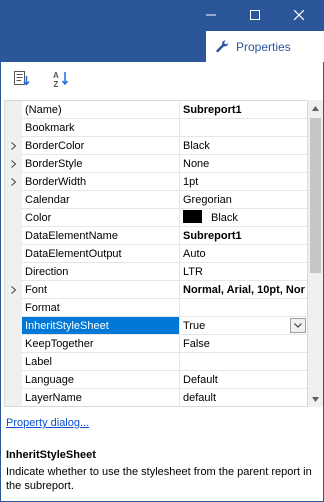 The height and width of the screenshot is (502, 324). I want to click on property-value: Normal, Arial, 10pt, Nor, so click(243, 290).